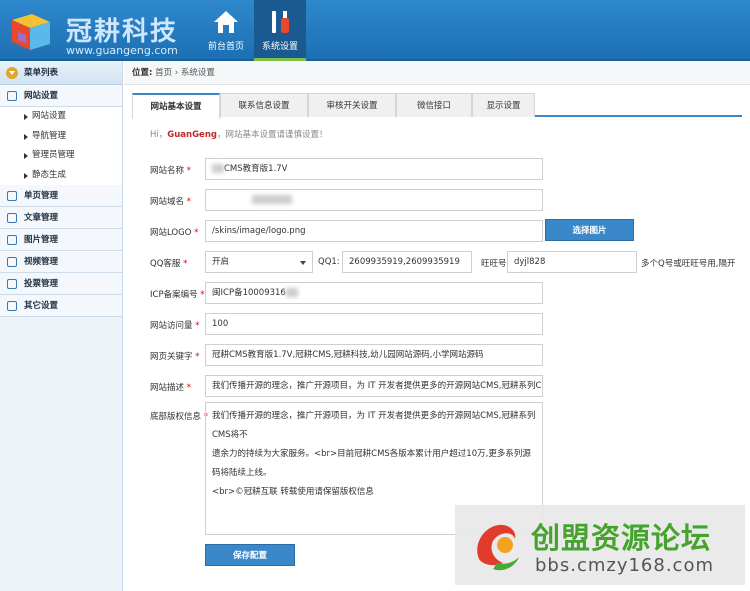 This screenshot has height=591, width=750. I want to click on vote-icon, so click(12, 284).